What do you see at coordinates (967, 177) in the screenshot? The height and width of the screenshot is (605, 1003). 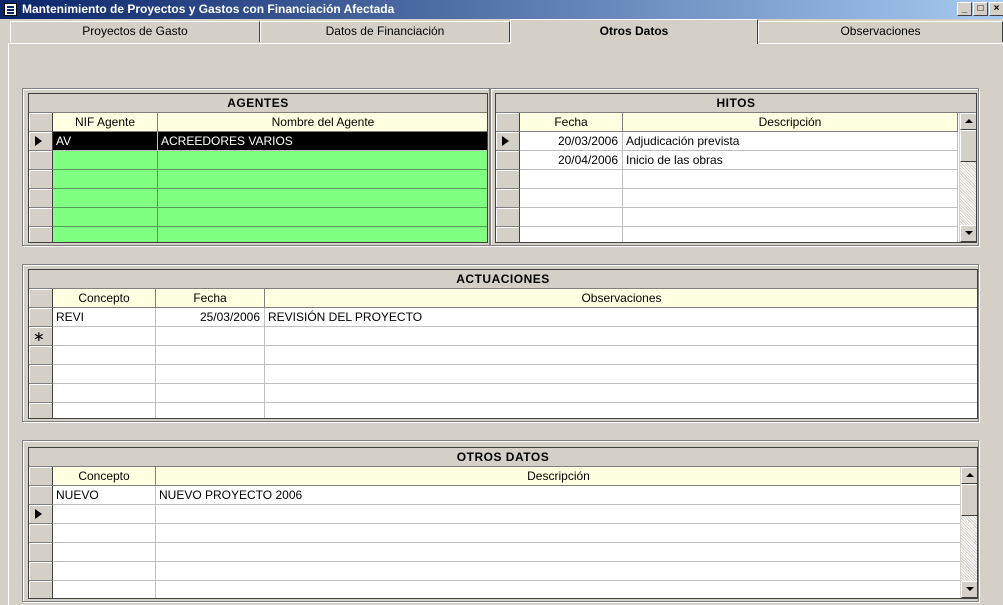 I see `hitos-vertical-scrollbar` at bounding box center [967, 177].